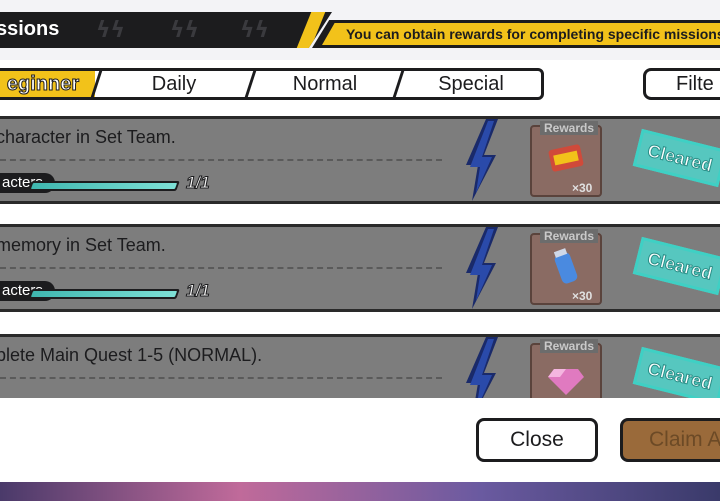 This screenshot has height=501, width=720. Describe the element at coordinates (360, 491) in the screenshot. I see `bottom-art-strip` at that location.